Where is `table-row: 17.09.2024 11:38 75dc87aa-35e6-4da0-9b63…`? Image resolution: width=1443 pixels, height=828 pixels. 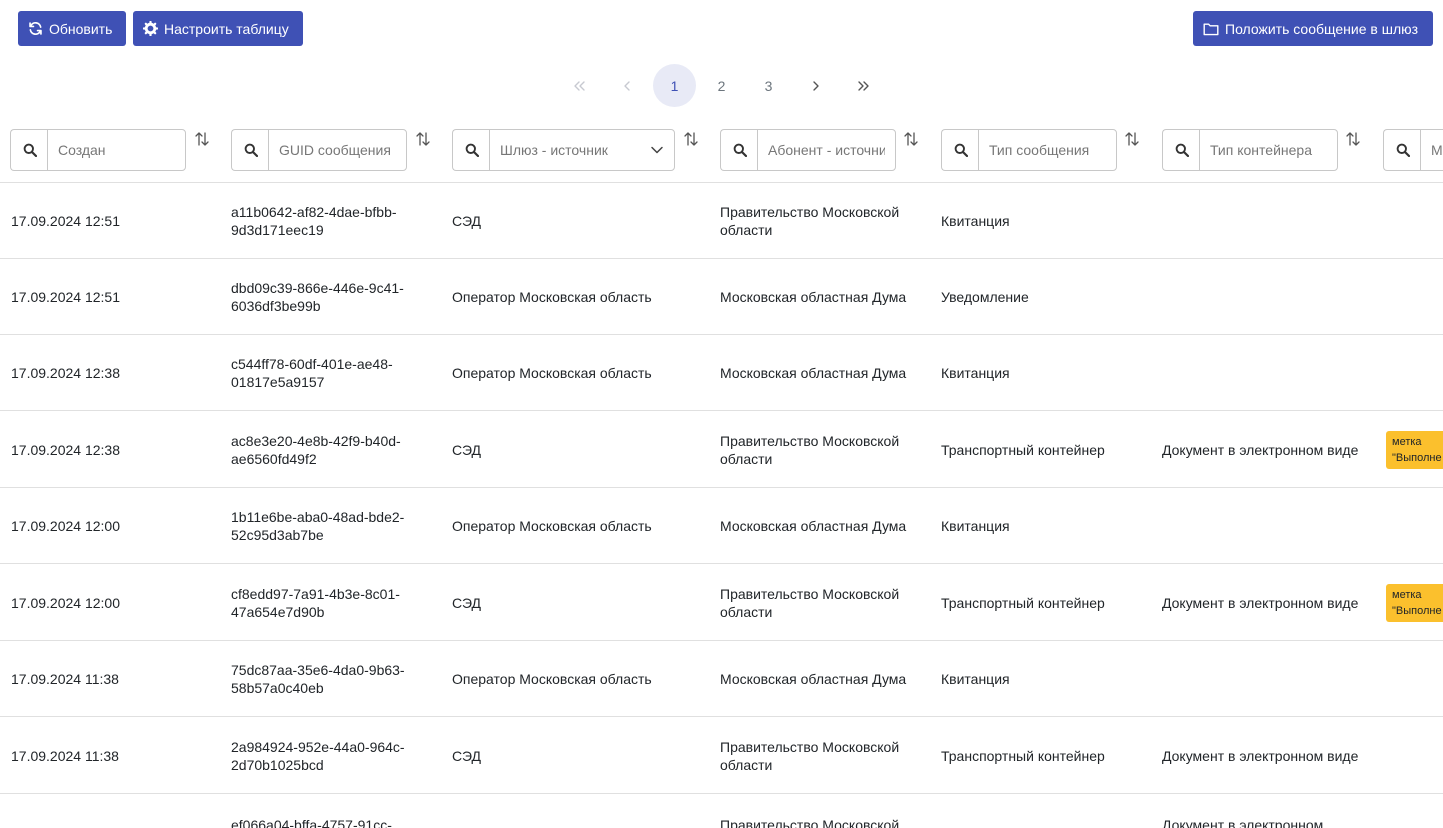 table-row: 17.09.2024 11:38 75dc87aa-35e6-4da0-9b63… is located at coordinates (721, 679).